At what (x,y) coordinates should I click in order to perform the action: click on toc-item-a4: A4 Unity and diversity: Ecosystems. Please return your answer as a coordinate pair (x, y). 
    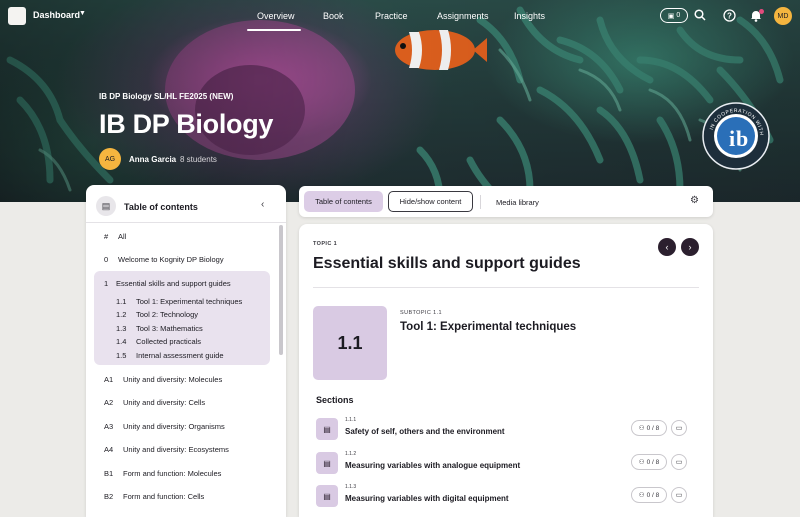
    Looking at the image, I should click on (166, 449).